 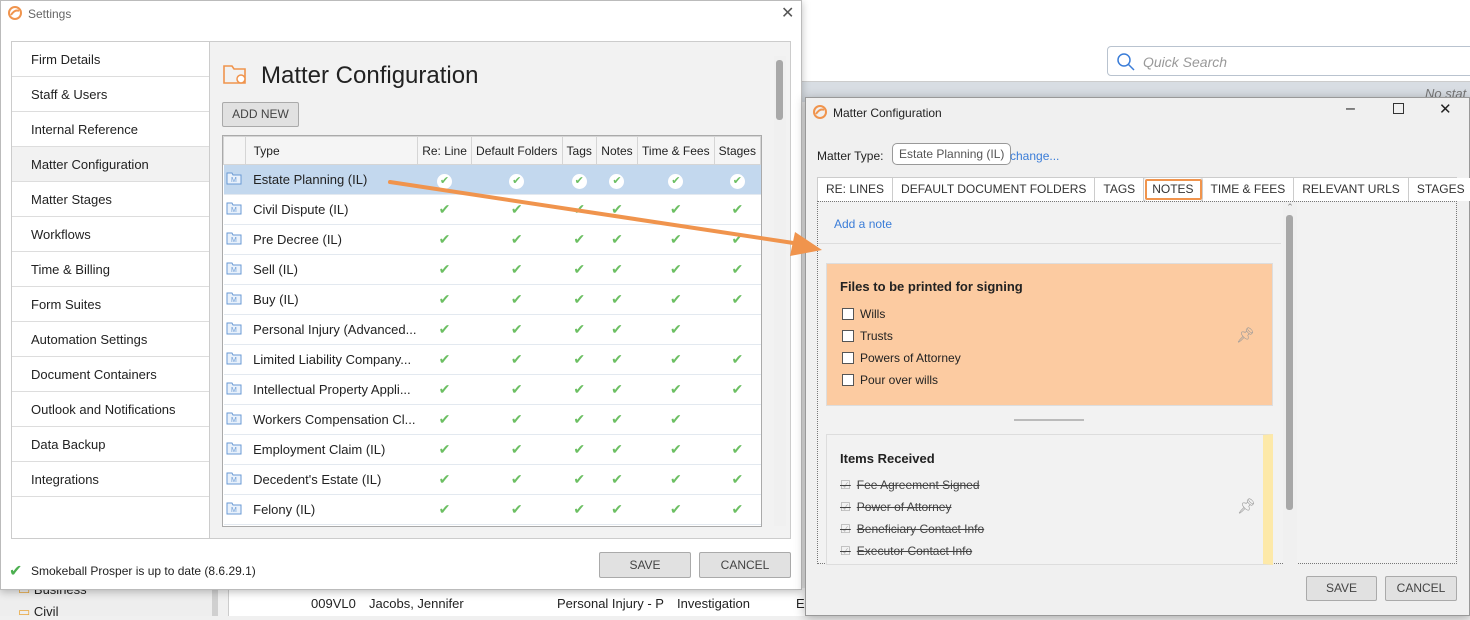 I want to click on tab-tags: TAGS, so click(x=1120, y=189).